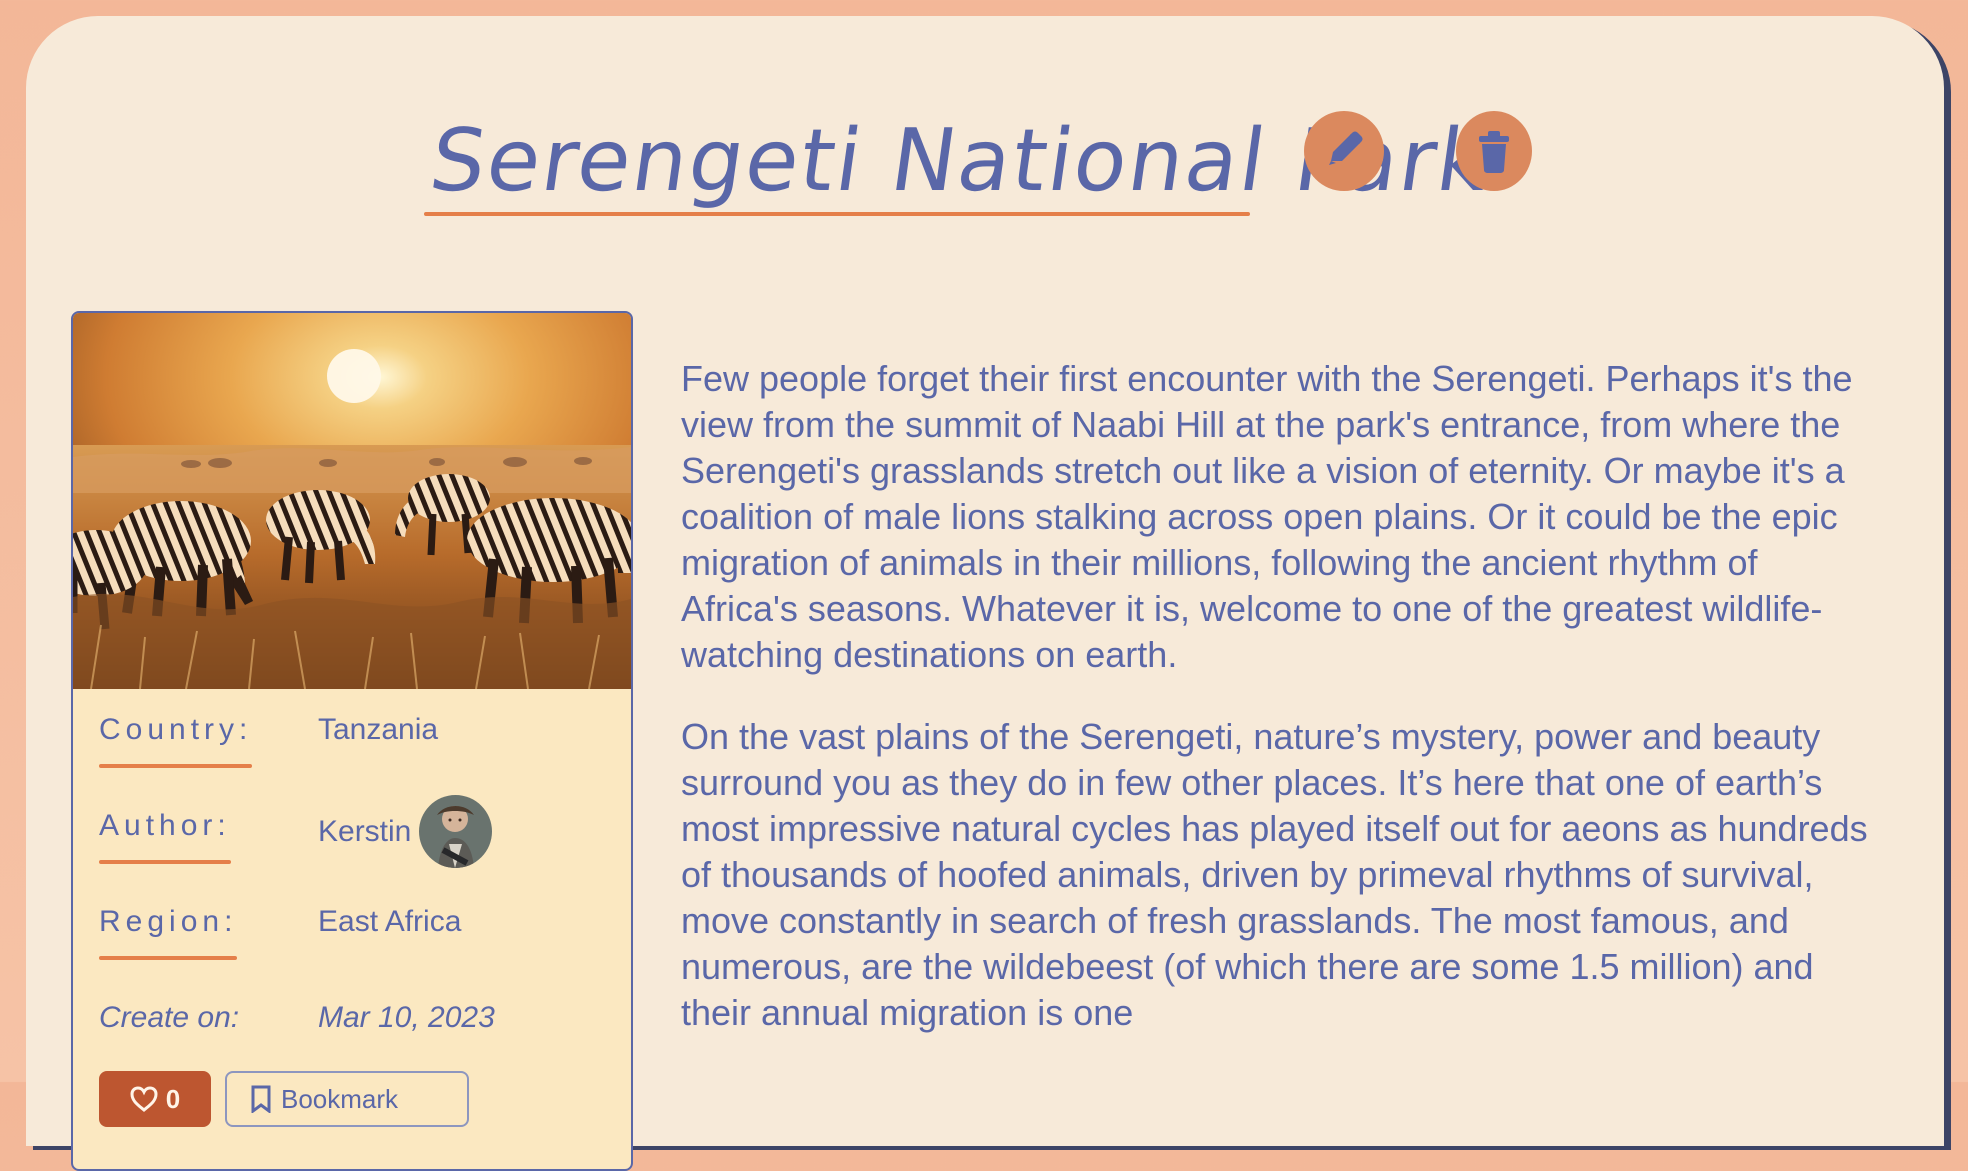  What do you see at coordinates (837, 214) in the screenshot?
I see `title-underline` at bounding box center [837, 214].